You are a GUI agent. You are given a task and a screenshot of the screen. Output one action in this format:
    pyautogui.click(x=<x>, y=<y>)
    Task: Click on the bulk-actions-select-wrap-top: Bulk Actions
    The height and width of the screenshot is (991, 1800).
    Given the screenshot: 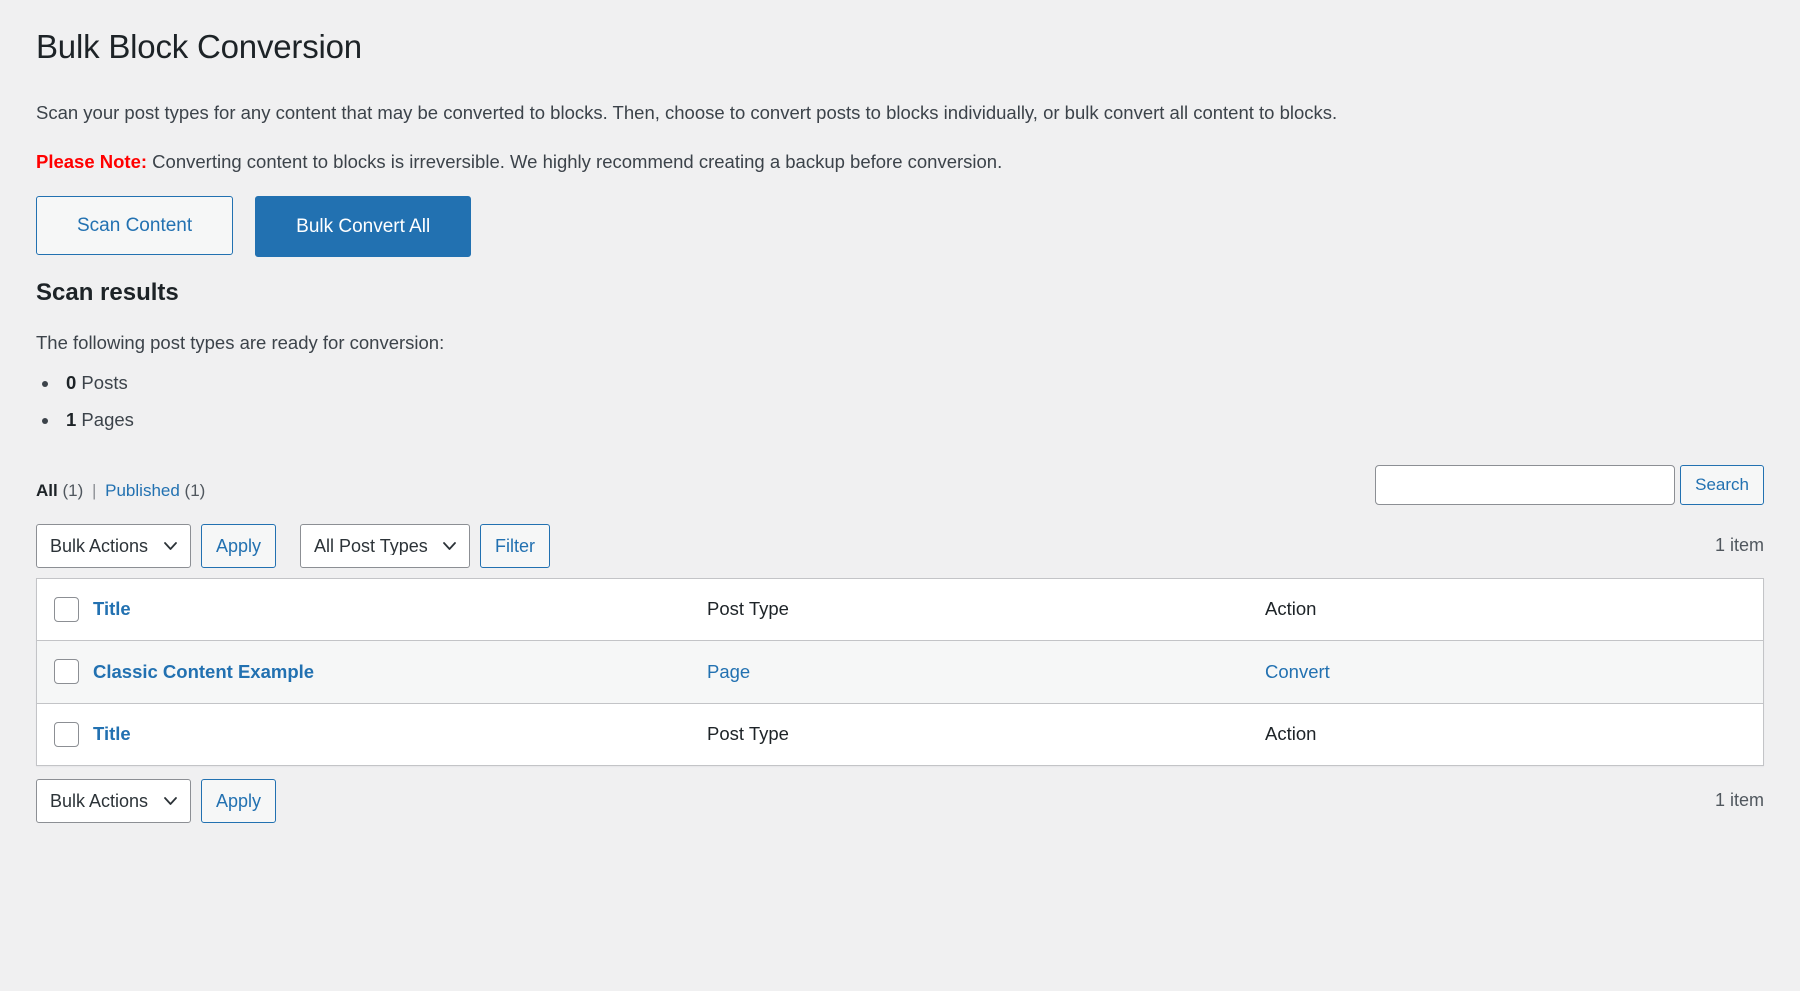 What is the action you would take?
    pyautogui.click(x=113, y=545)
    